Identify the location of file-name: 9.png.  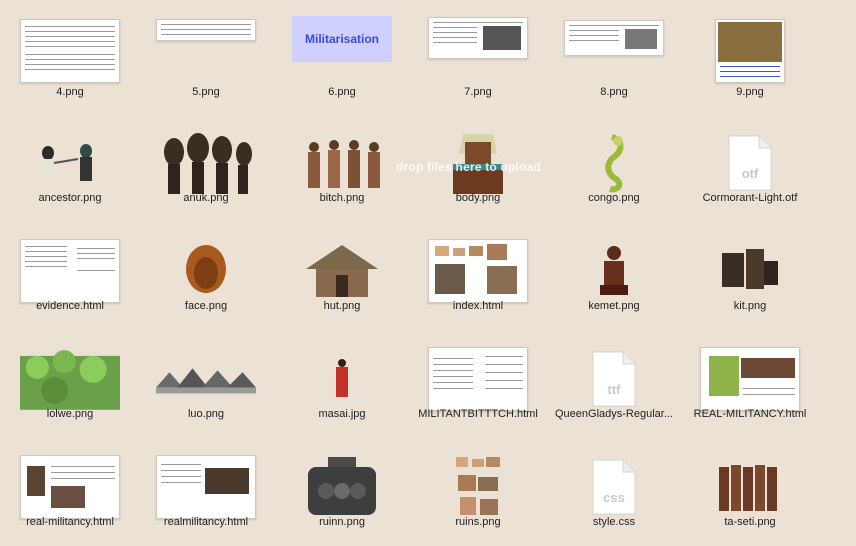
(750, 92).